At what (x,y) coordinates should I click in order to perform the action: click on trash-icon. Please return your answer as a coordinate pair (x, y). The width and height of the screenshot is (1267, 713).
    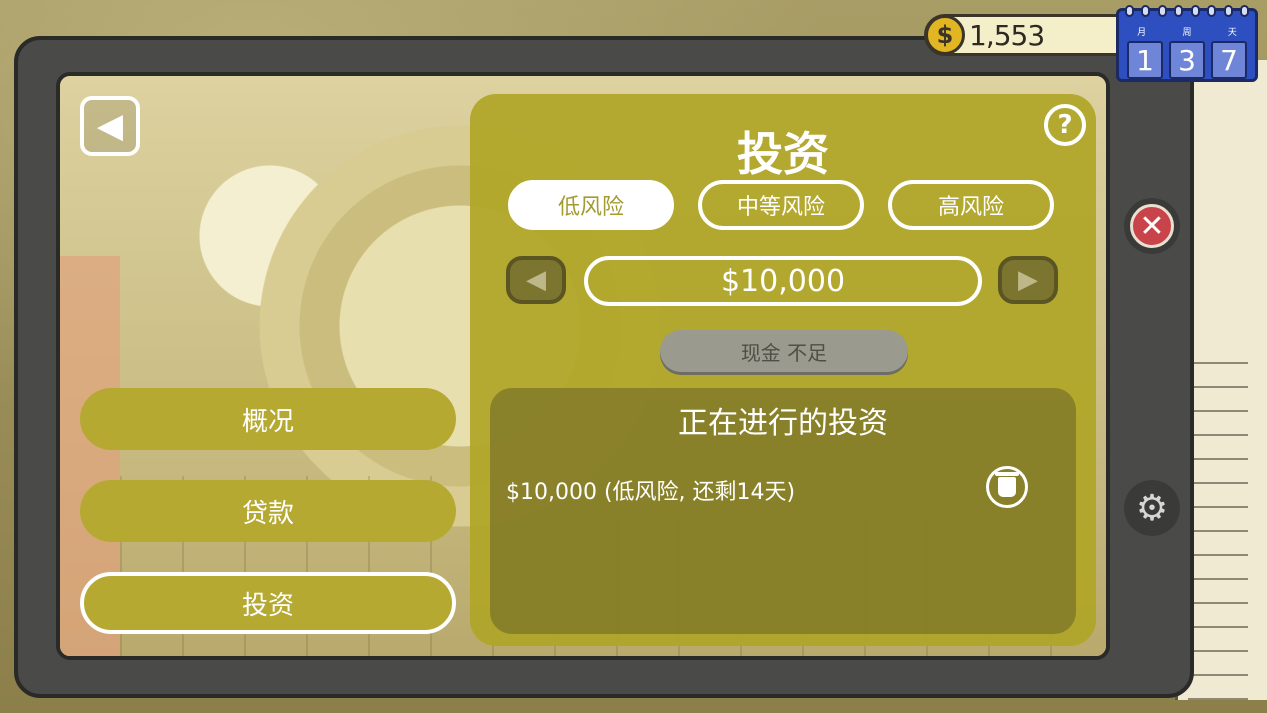
    Looking at the image, I should click on (1007, 487).